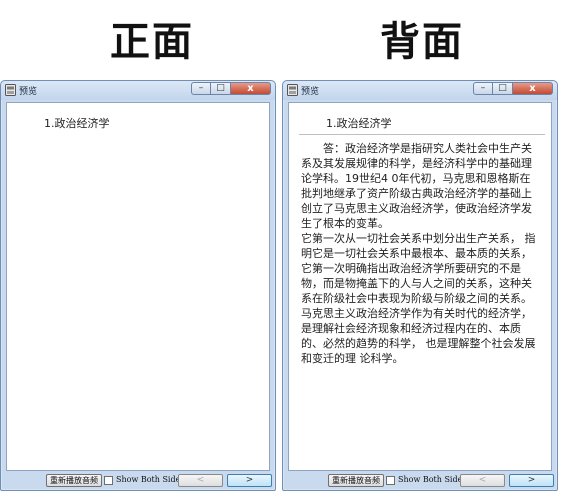 This screenshot has height=499, width=564. Describe the element at coordinates (422, 41) in the screenshot. I see `caption-back: 背面` at that location.